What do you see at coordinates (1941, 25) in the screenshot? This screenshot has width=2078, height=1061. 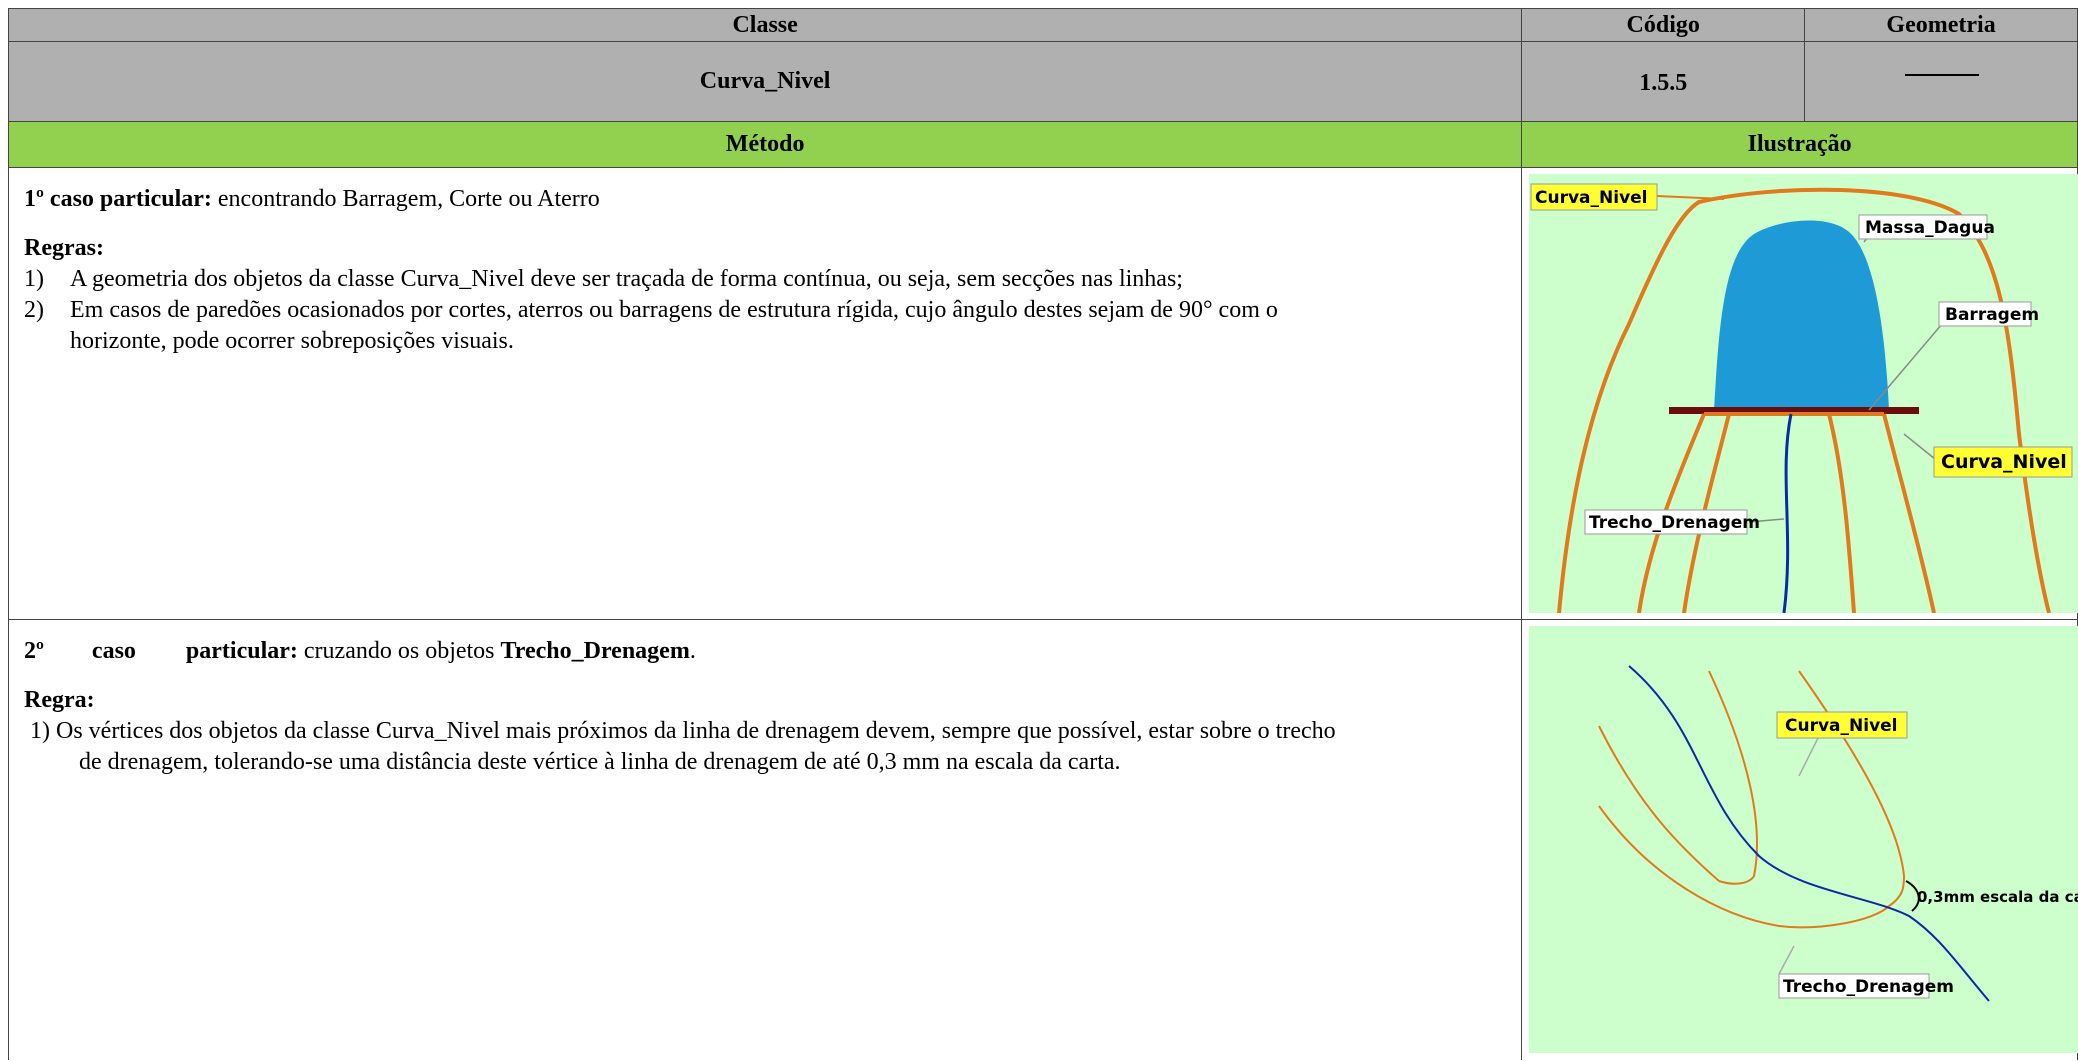 I see `geometria-header: Geometria` at bounding box center [1941, 25].